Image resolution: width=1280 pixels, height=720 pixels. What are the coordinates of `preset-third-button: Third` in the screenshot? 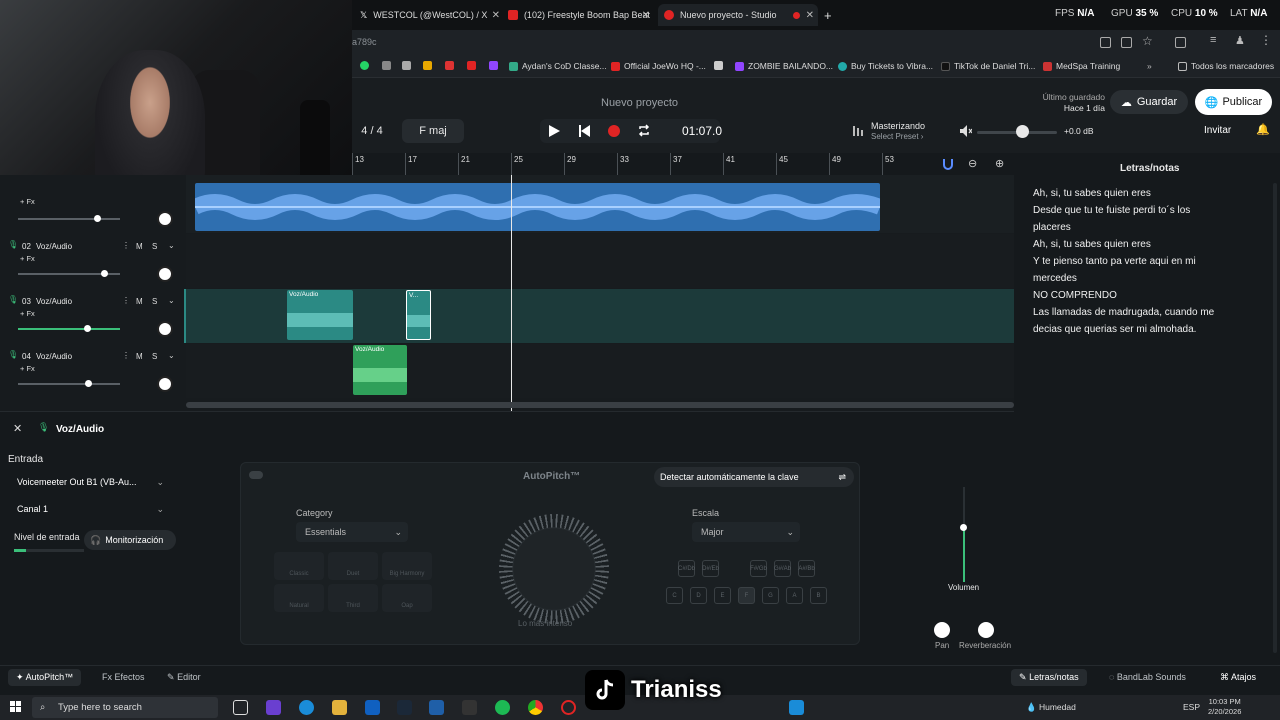 It's located at (353, 598).